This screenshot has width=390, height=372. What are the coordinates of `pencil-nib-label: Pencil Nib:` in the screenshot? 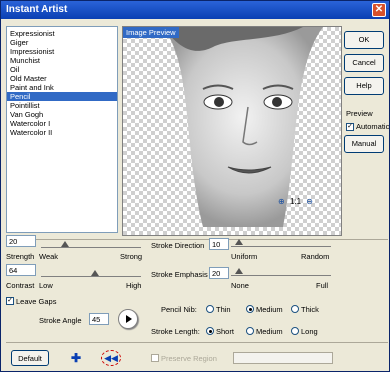 It's located at (179, 309).